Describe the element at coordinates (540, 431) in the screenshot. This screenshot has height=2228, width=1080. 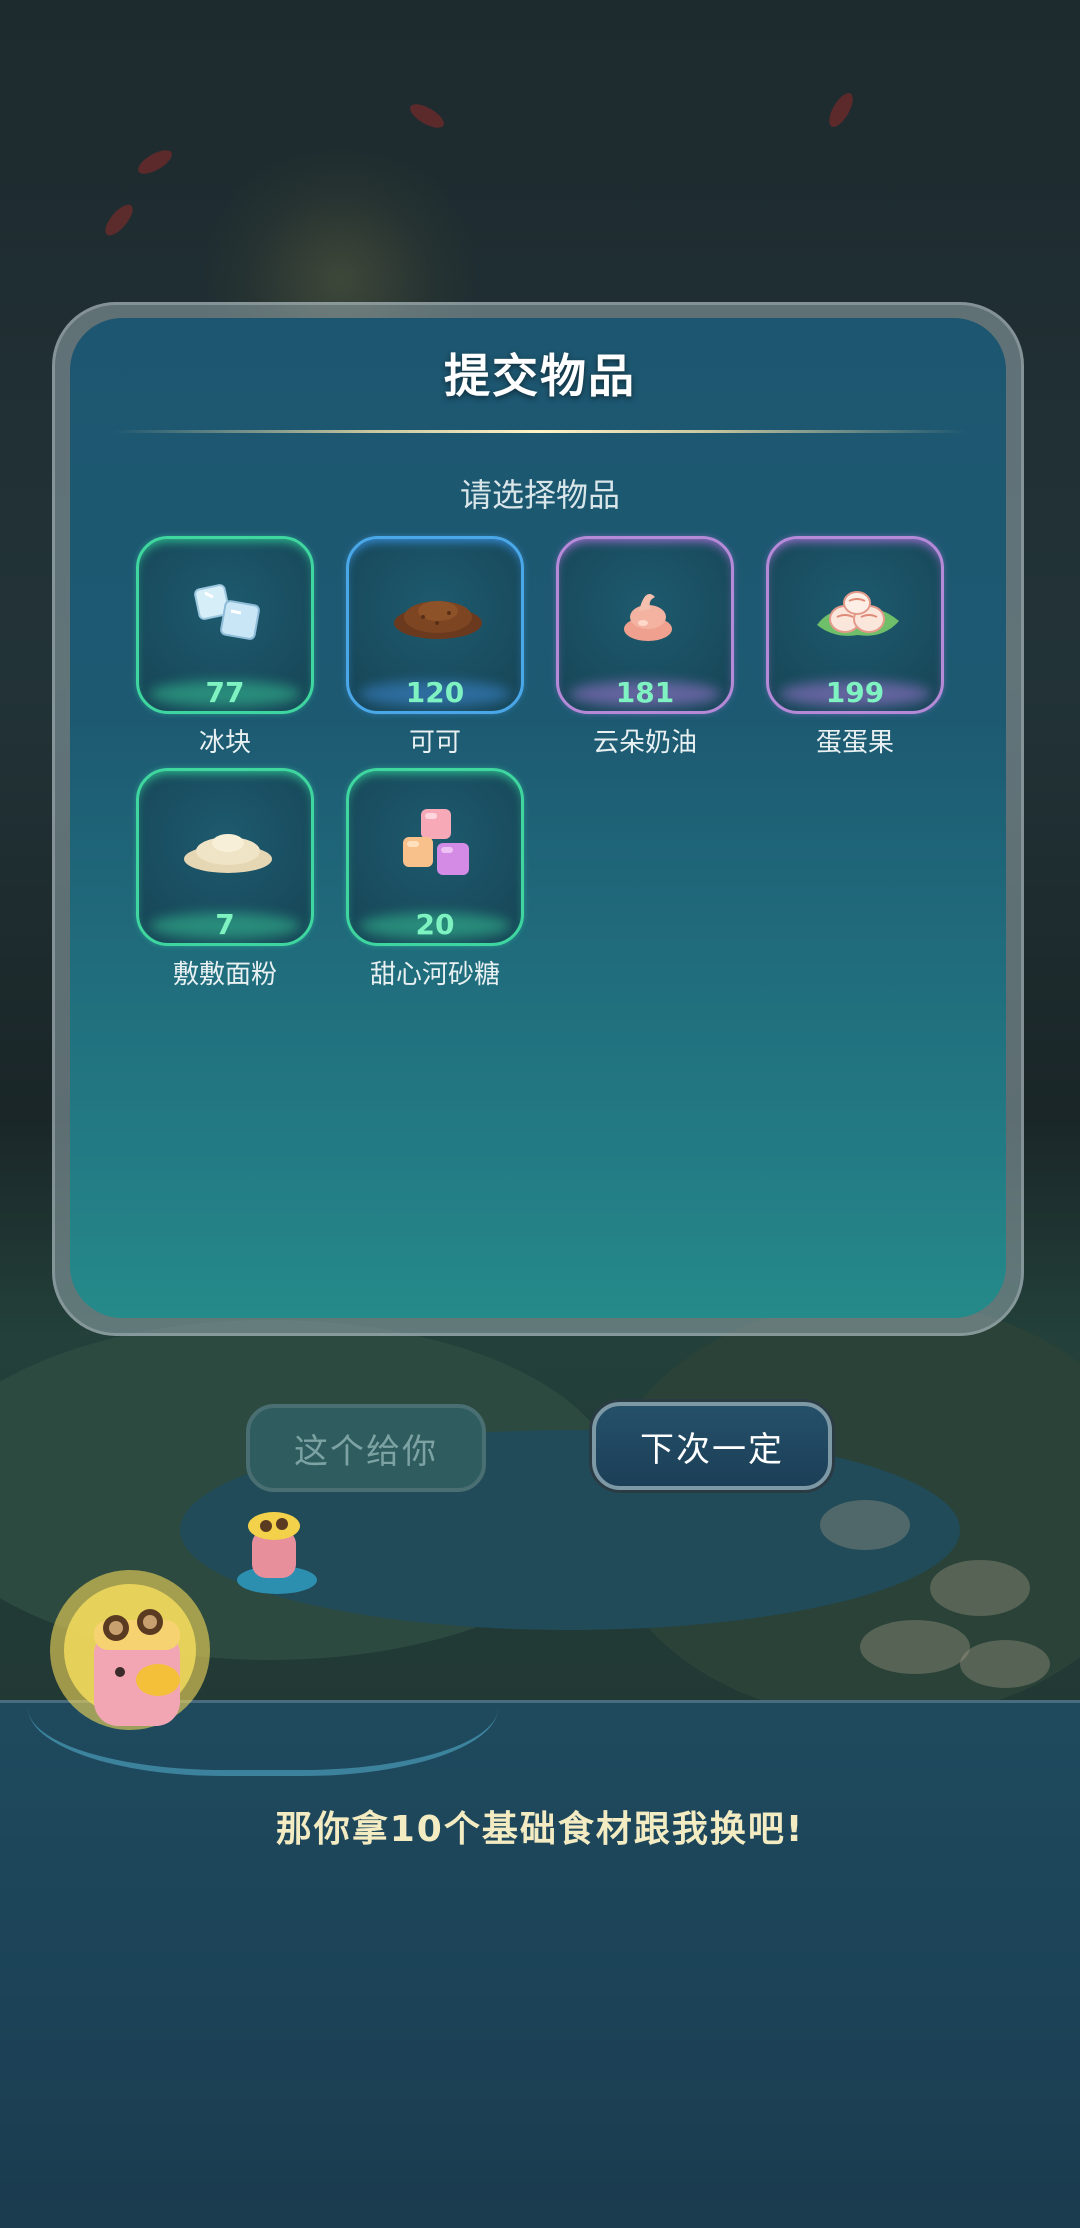
I see `title-divider` at that location.